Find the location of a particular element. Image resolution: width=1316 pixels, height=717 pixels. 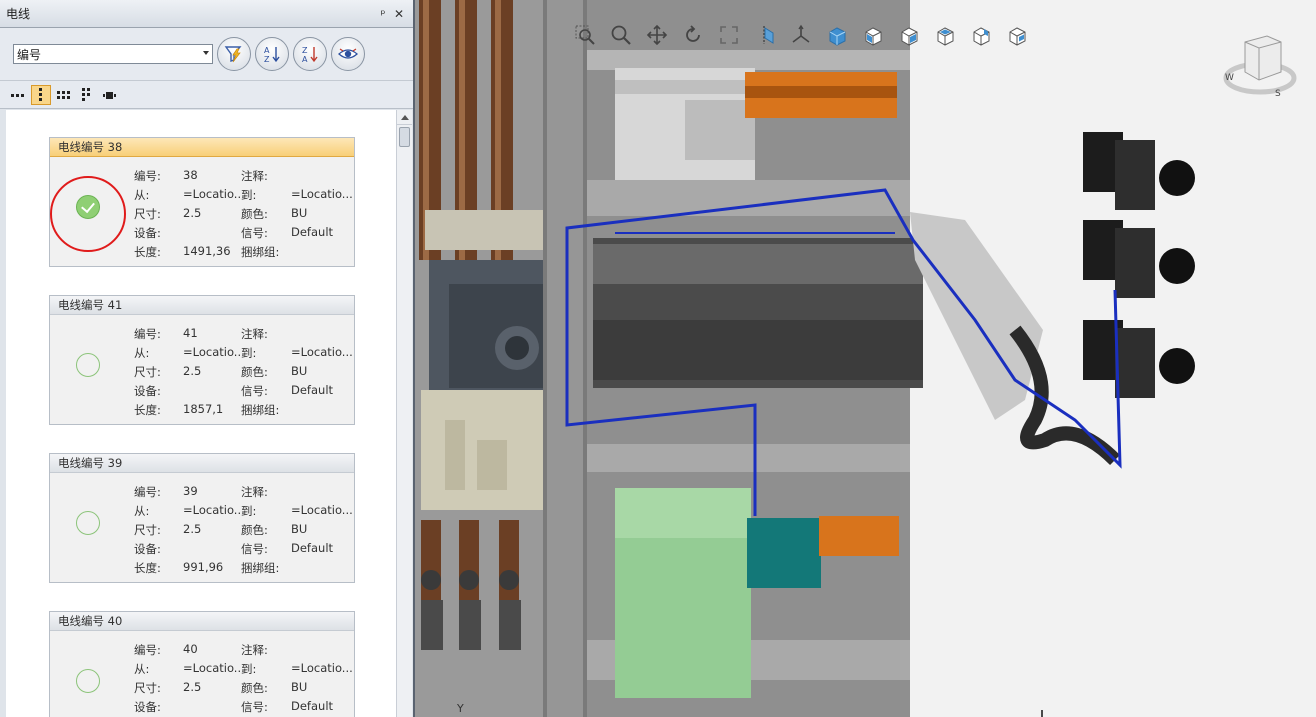

wire-card-header: 电线编号 40 is located at coordinates (202, 621).